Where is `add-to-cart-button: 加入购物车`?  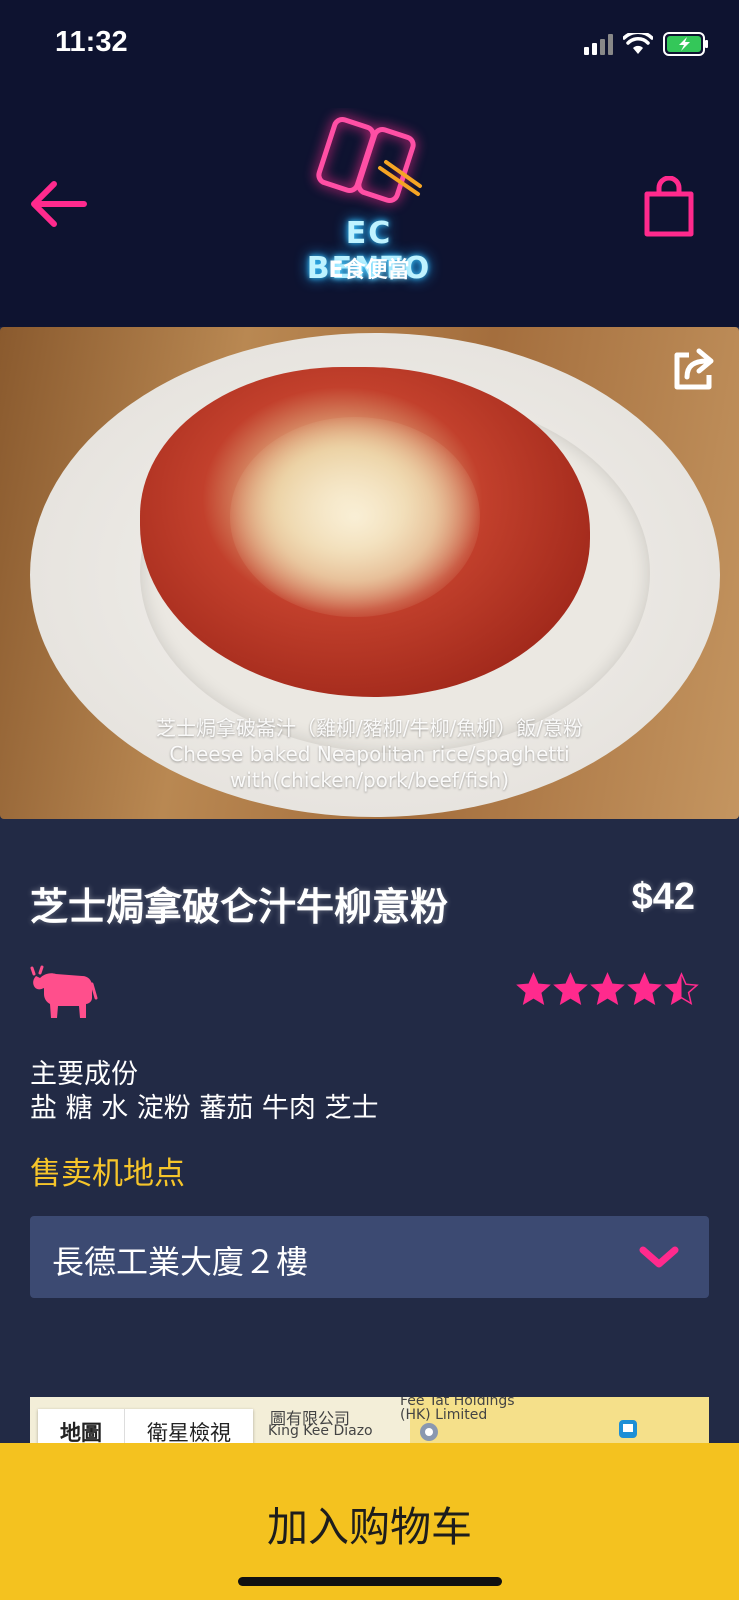
add-to-cart-button: 加入购物车 is located at coordinates (369, 1521).